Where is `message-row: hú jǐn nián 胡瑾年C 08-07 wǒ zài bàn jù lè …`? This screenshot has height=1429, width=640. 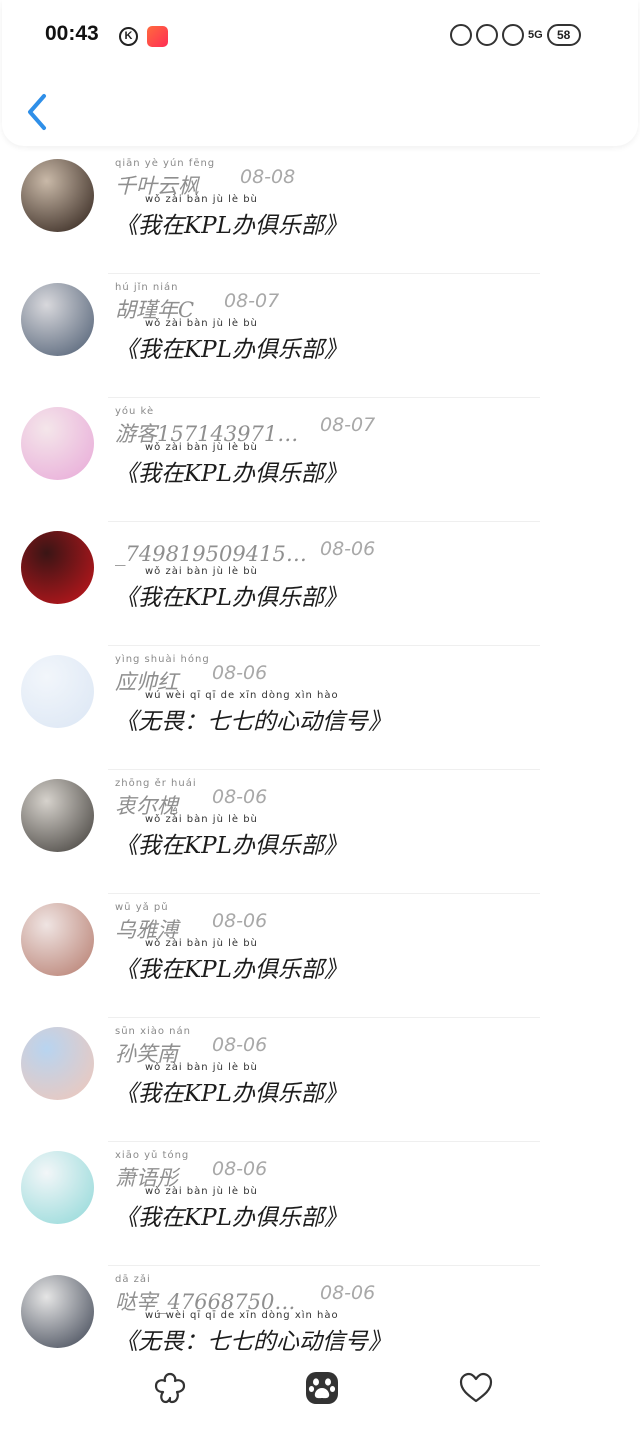
message-row: hú jǐn nián 胡瑾年C 08-07 wǒ zài bàn jù lè … is located at coordinates (320, 336).